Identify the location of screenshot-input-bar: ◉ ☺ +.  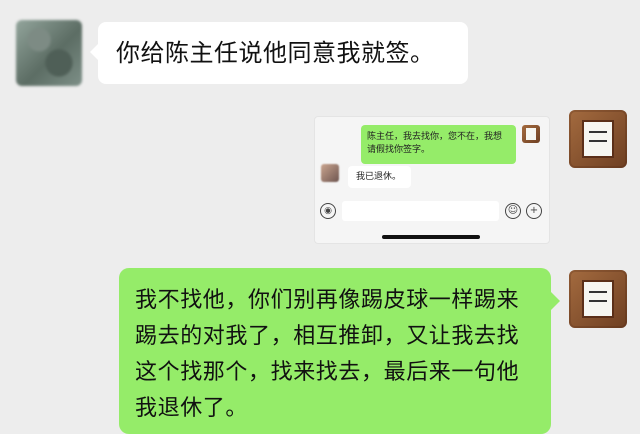
(432, 212).